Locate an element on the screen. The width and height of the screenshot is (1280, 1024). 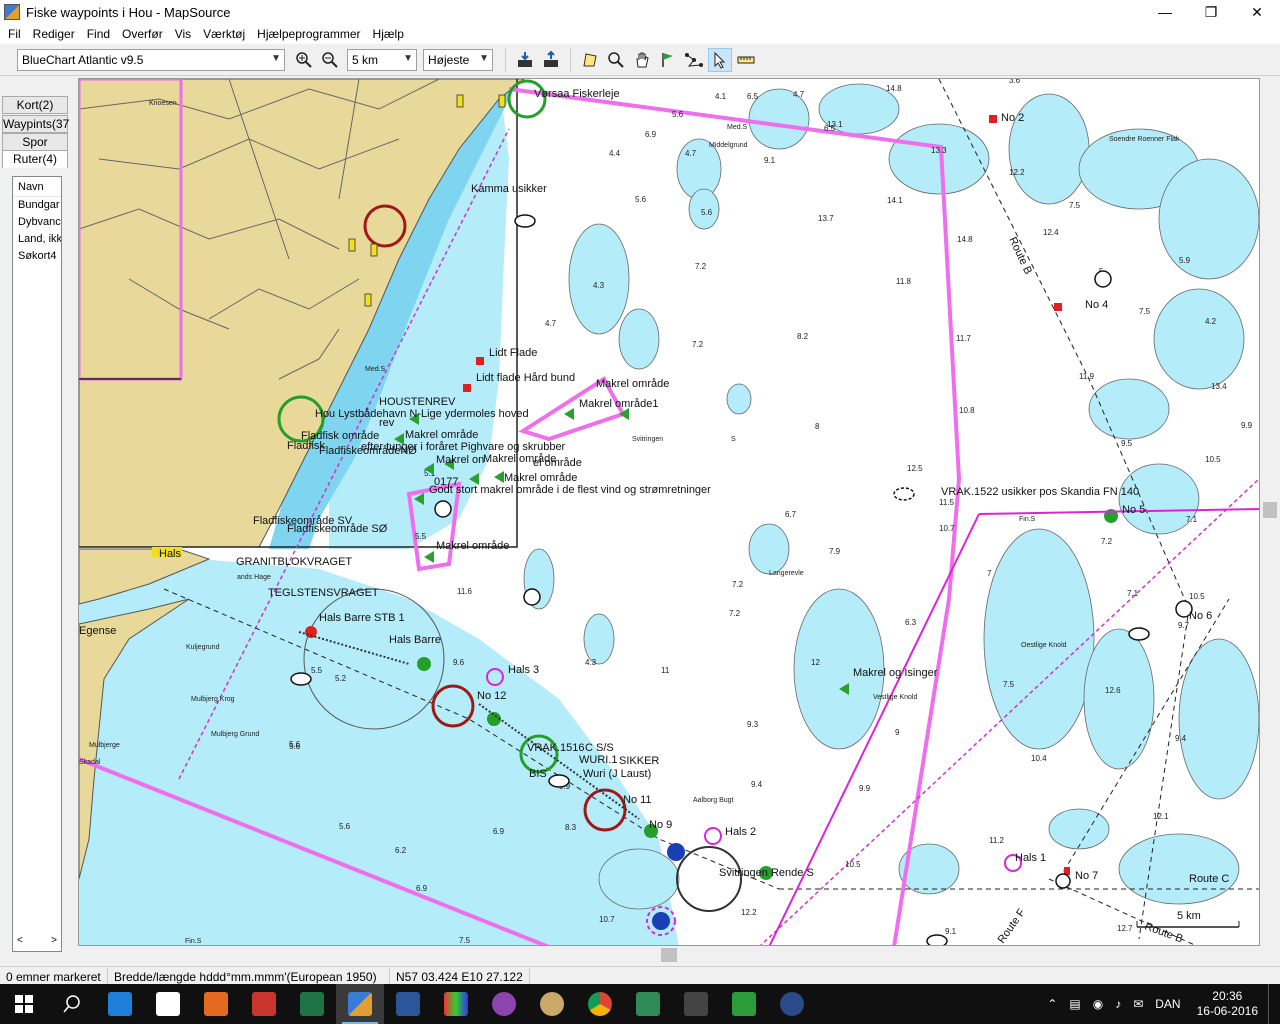
scroll-right-icon: > is located at coordinates (54, 943).